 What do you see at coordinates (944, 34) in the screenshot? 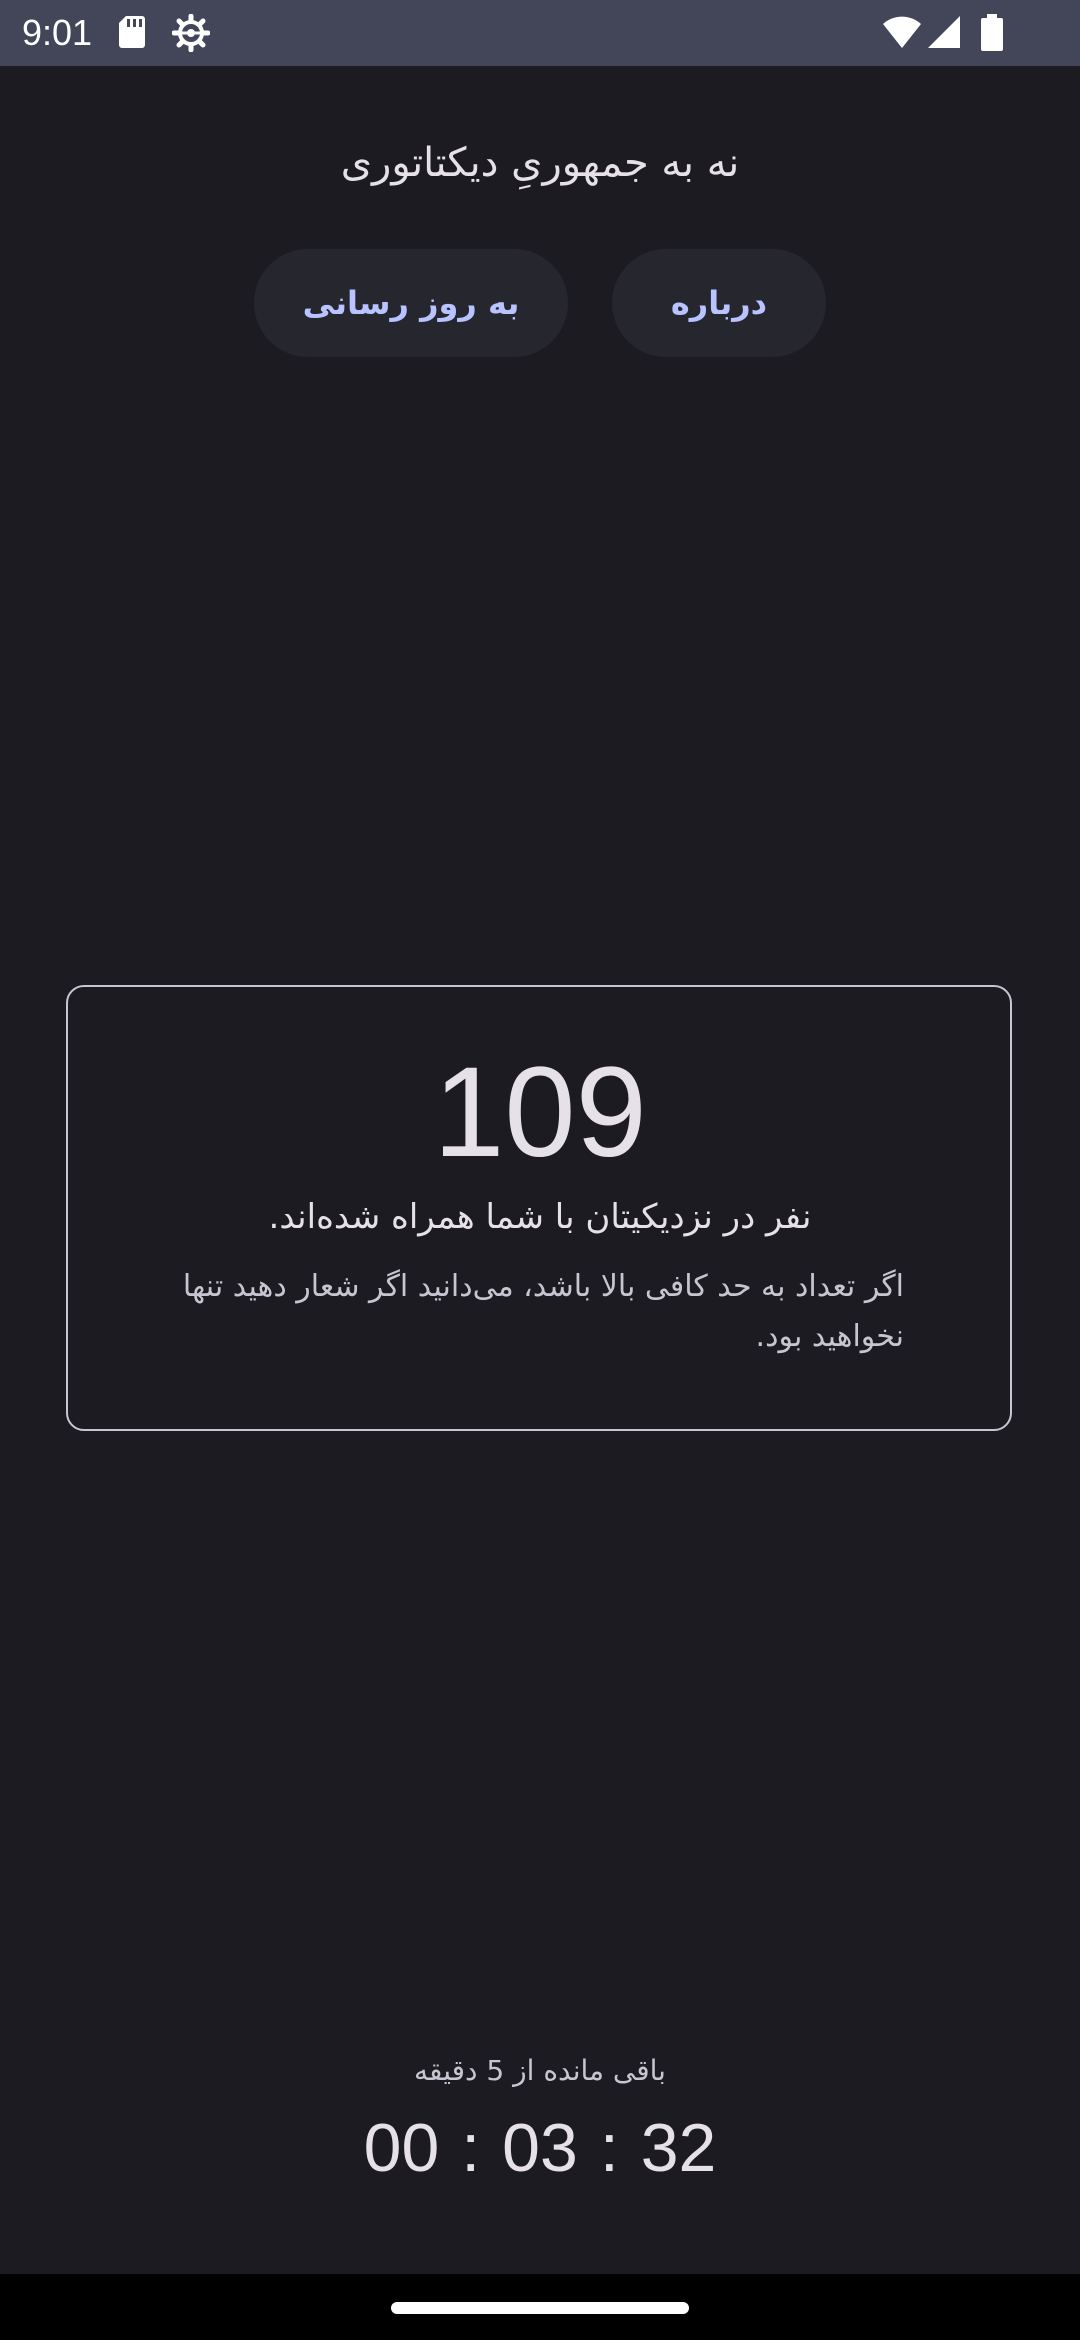
I see `cell-signal-icon` at bounding box center [944, 34].